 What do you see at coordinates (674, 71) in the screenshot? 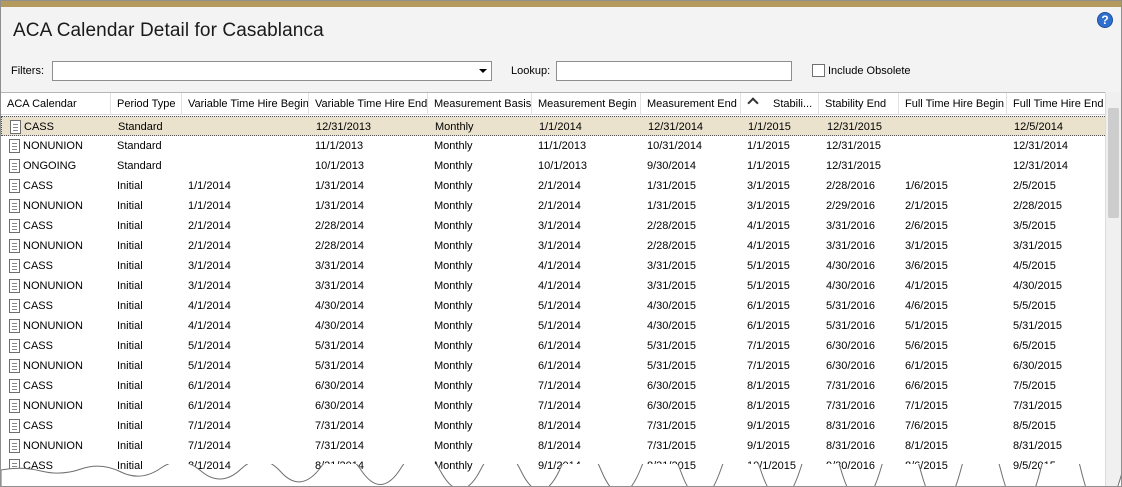
I see `lookup-input` at bounding box center [674, 71].